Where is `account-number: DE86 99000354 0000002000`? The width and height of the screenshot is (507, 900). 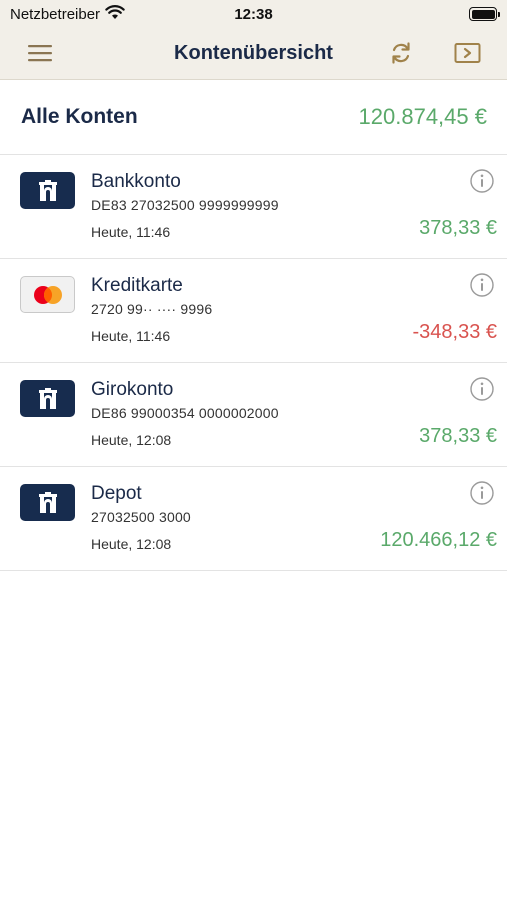 account-number: DE86 99000354 0000002000 is located at coordinates (185, 413).